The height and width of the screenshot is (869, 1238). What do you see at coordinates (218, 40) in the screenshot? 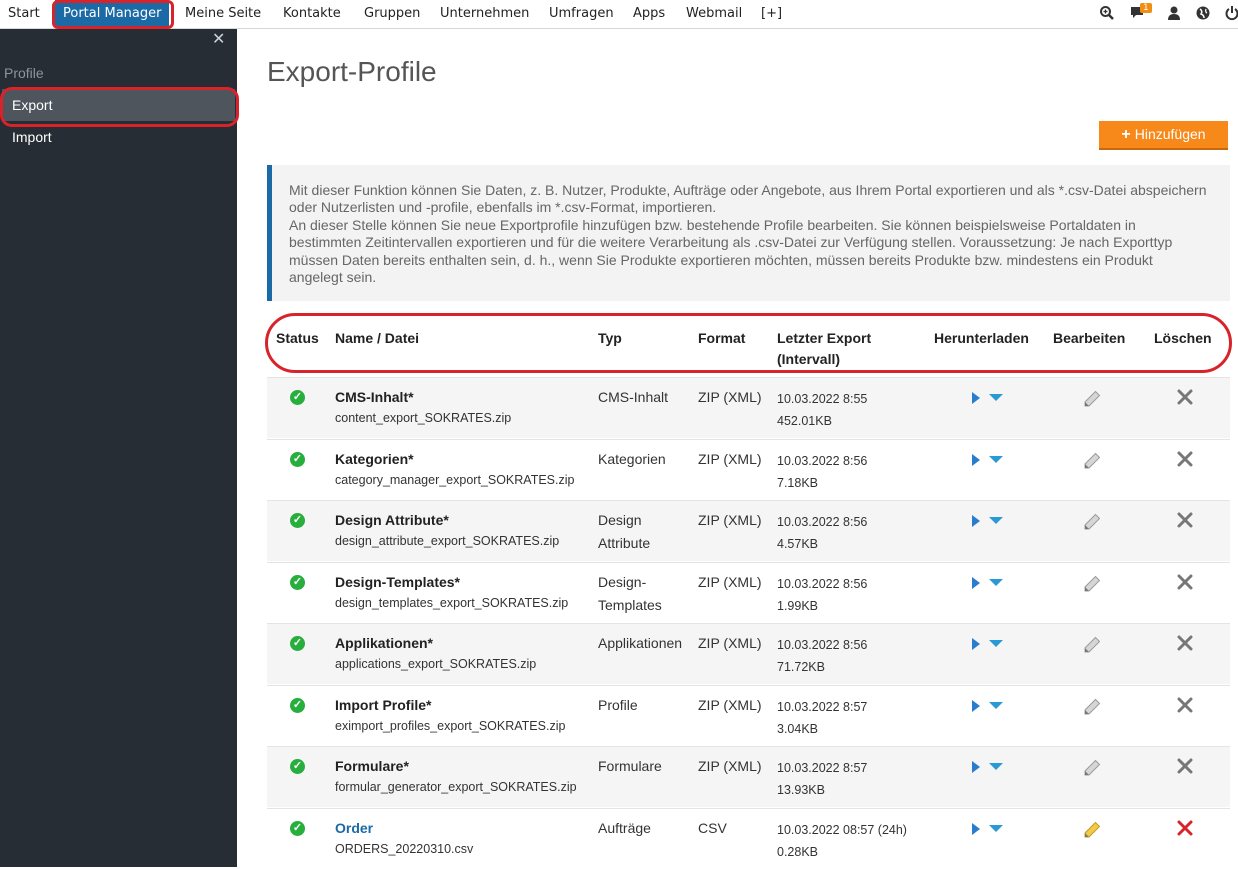
I see `close-icon: ✕` at bounding box center [218, 40].